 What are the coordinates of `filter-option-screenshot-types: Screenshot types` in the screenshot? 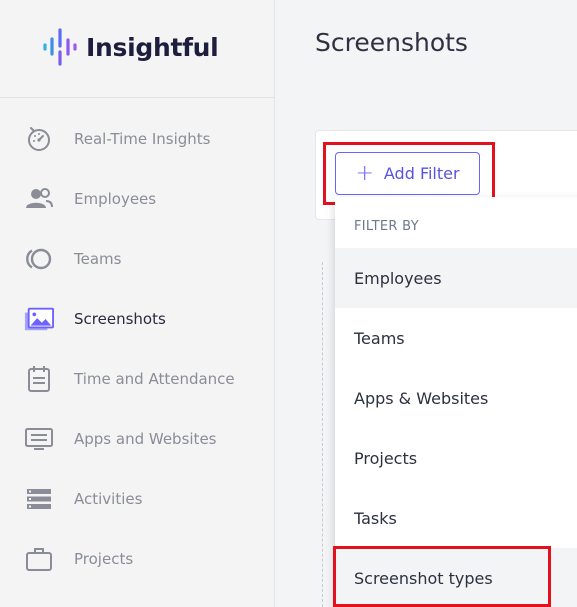 It's located at (456, 577).